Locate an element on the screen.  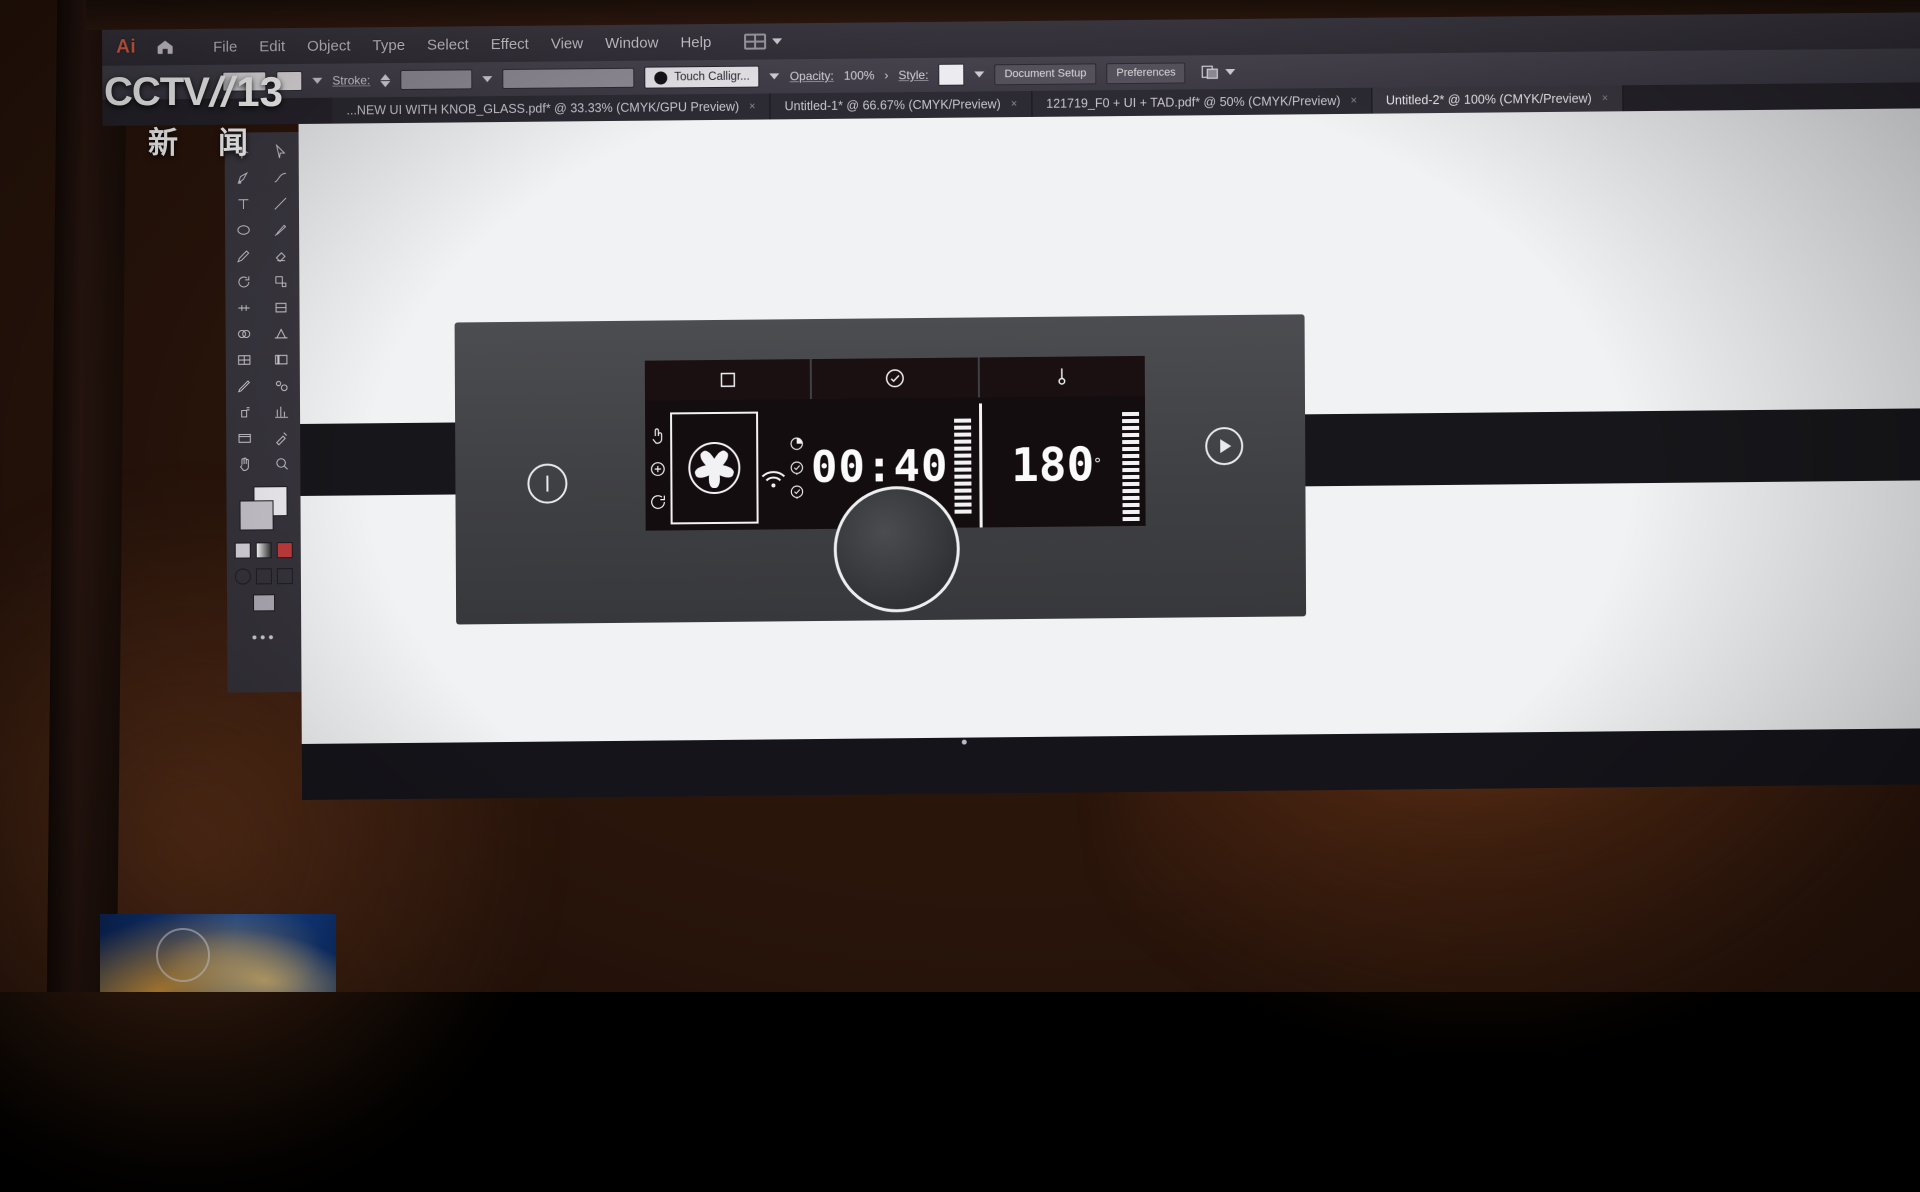
arrange-documents-icon is located at coordinates (1211, 72).